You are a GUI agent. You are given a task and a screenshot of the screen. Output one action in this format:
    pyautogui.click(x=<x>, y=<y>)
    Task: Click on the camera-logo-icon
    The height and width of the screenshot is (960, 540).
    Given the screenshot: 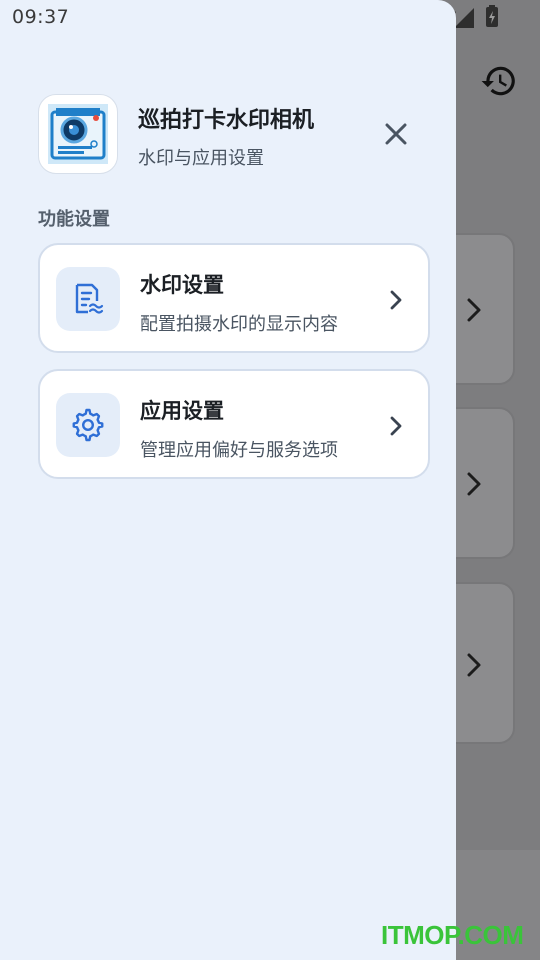 What is the action you would take?
    pyautogui.click(x=78, y=134)
    